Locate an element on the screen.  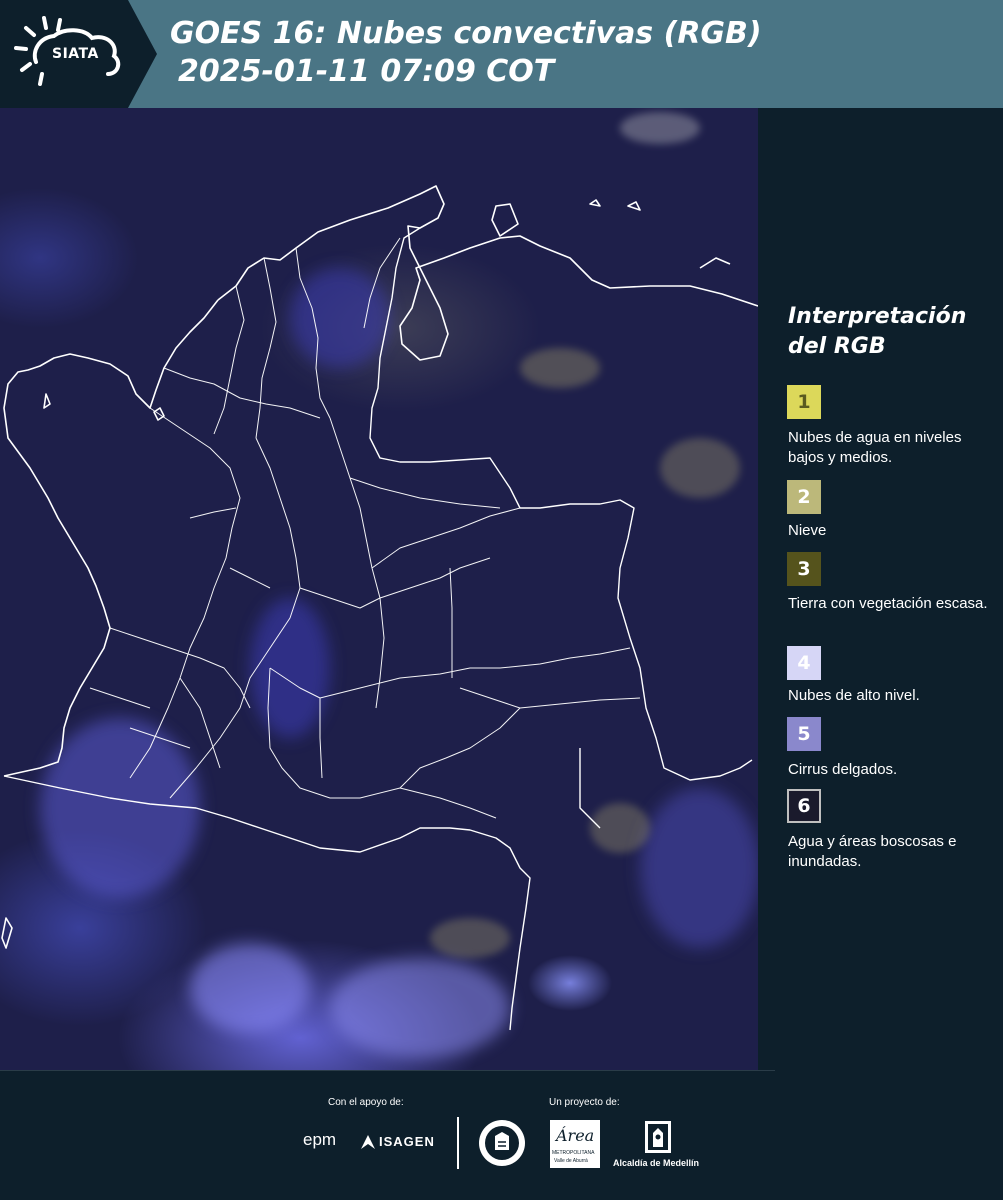
legend-swatch-5: 5 is located at coordinates (804, 734).